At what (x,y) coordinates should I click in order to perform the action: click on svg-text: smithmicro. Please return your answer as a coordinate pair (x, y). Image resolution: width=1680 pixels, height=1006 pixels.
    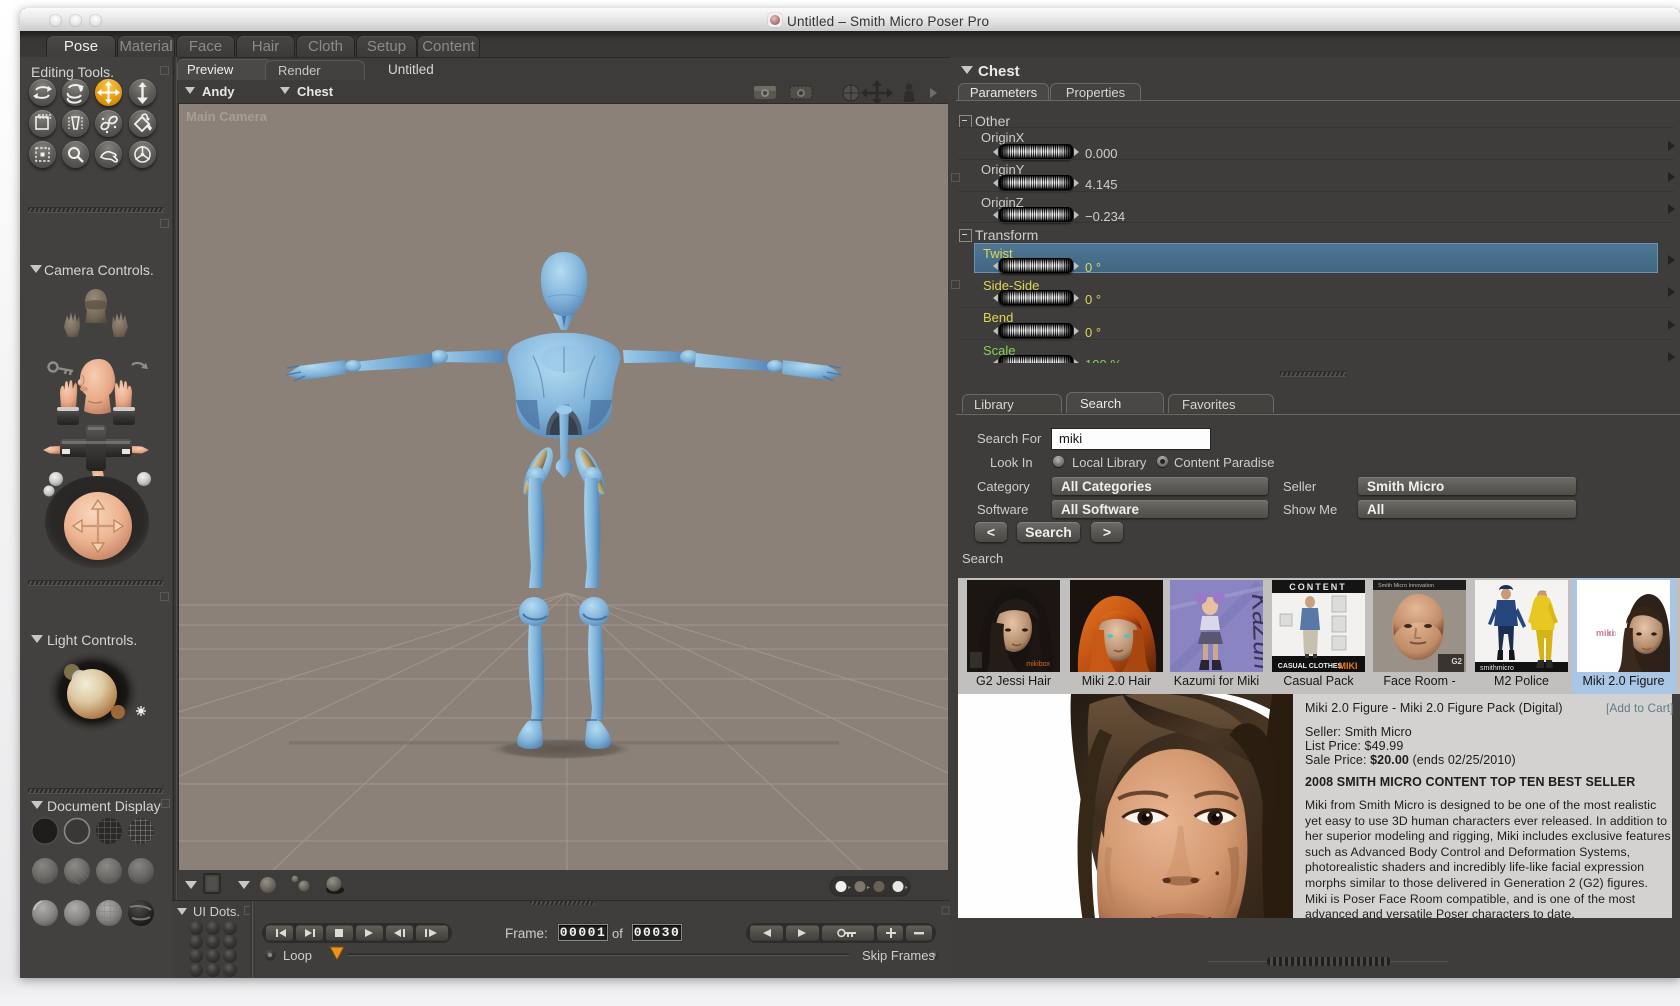
    Looking at the image, I should click on (1497, 668).